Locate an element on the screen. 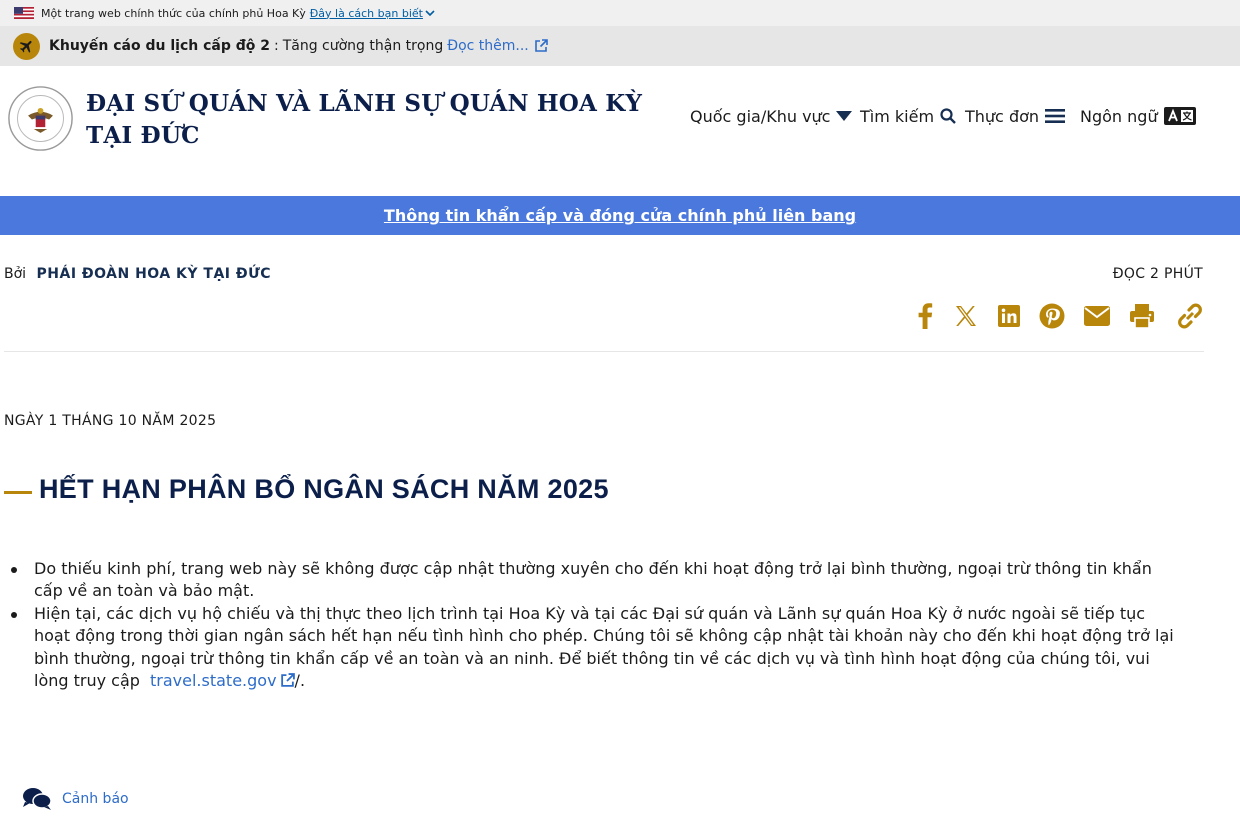 The width and height of the screenshot is (1240, 824). facebook-icon is located at coordinates (925, 316).